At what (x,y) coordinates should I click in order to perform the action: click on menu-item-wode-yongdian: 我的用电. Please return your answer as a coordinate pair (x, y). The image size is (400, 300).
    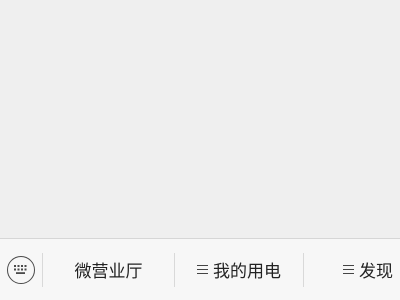
    Looking at the image, I should click on (239, 269).